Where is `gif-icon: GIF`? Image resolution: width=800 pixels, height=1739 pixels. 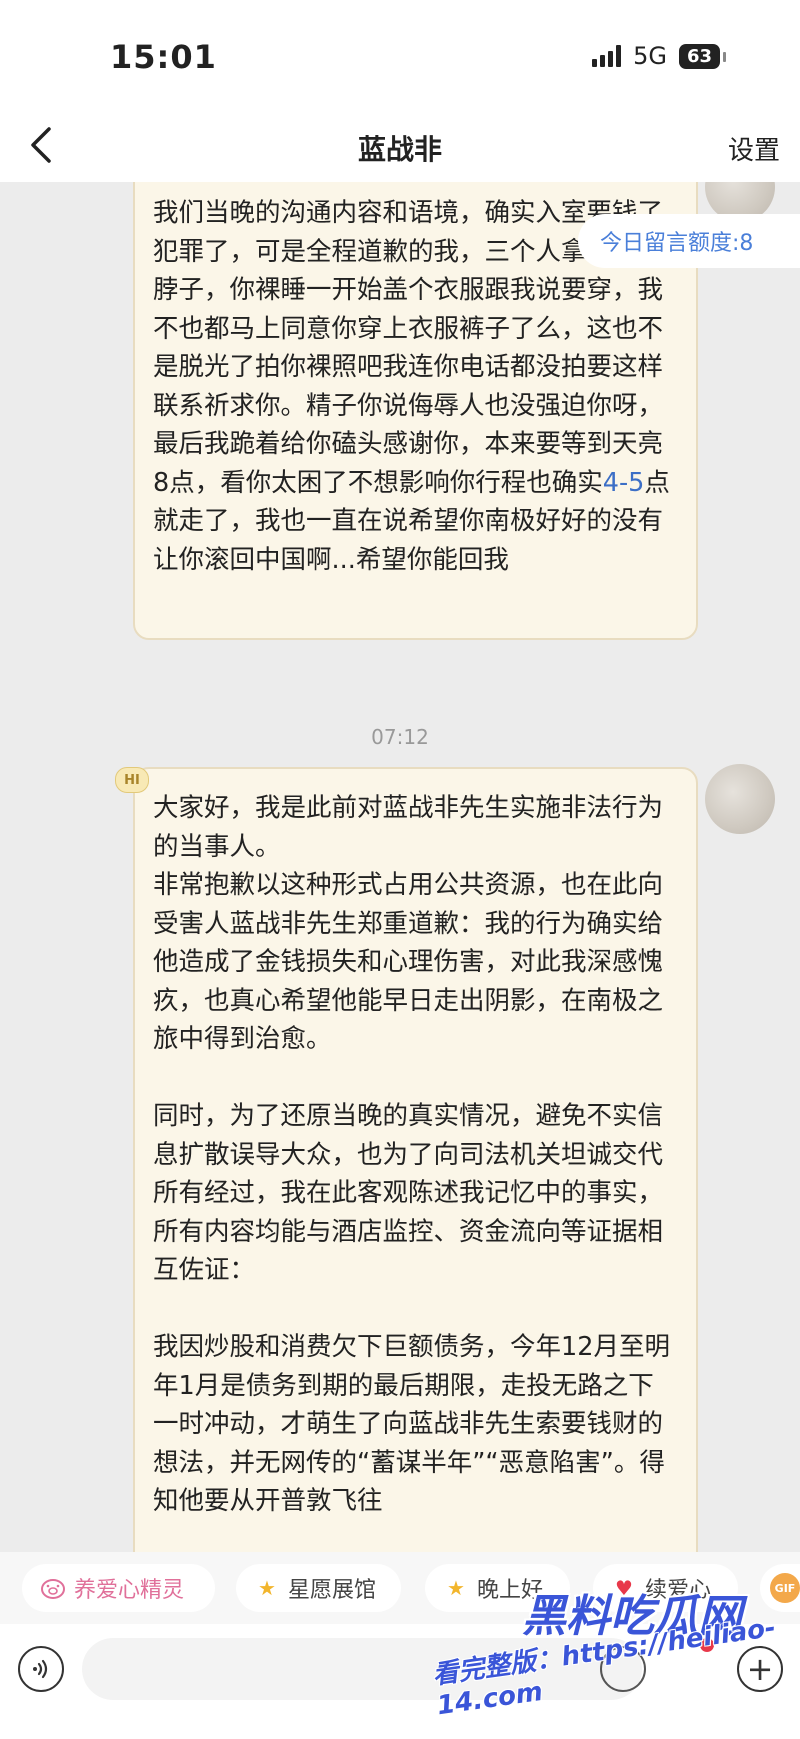
gif-icon: GIF is located at coordinates (785, 1588).